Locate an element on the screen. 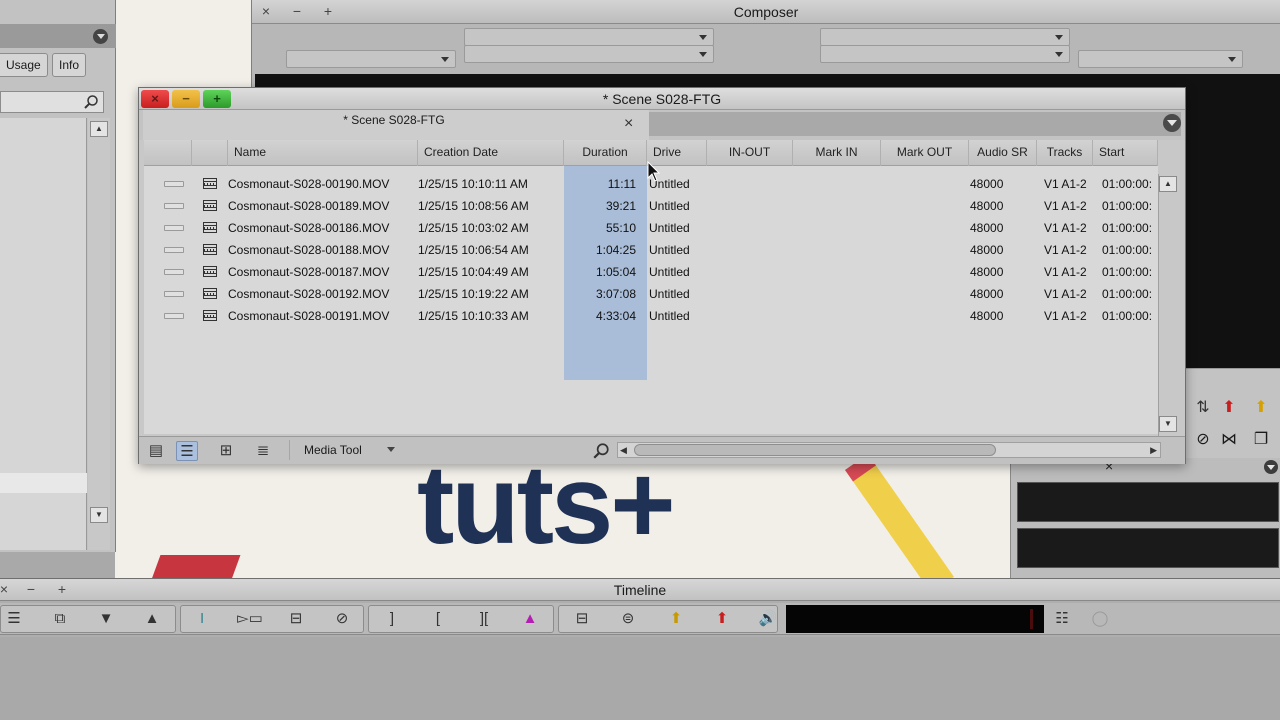 The width and height of the screenshot is (1280, 720). column-header-icon is located at coordinates (210, 153).